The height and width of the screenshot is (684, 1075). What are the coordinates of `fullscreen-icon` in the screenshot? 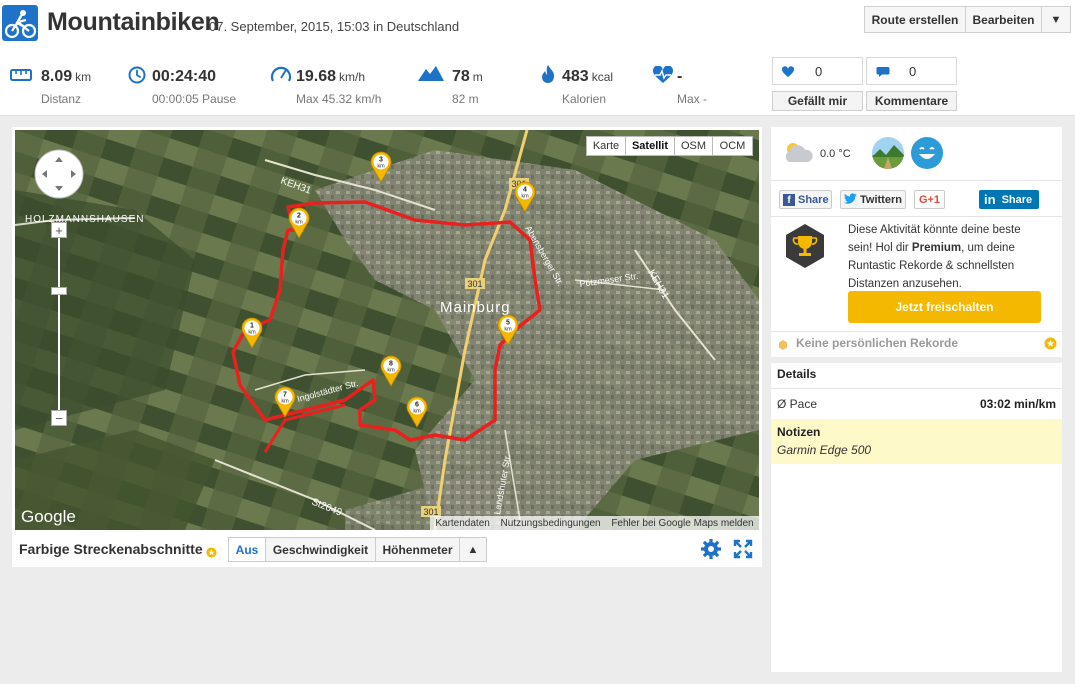 It's located at (743, 551).